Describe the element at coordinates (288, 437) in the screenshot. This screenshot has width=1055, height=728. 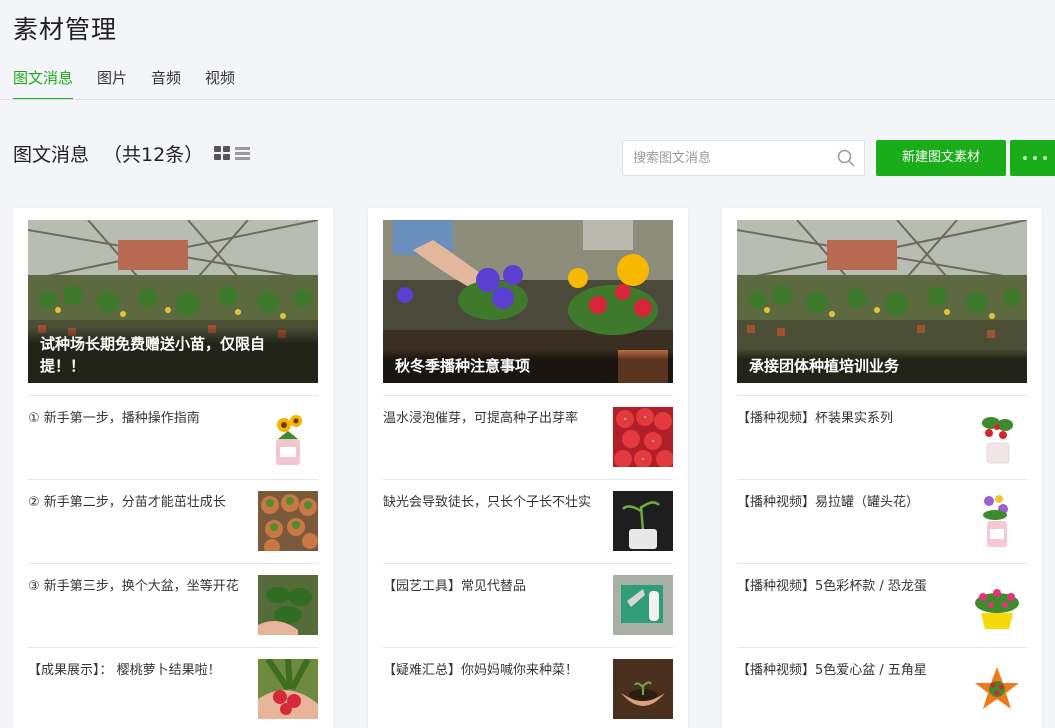
I see `sunflower-pot-thumbnail` at that location.